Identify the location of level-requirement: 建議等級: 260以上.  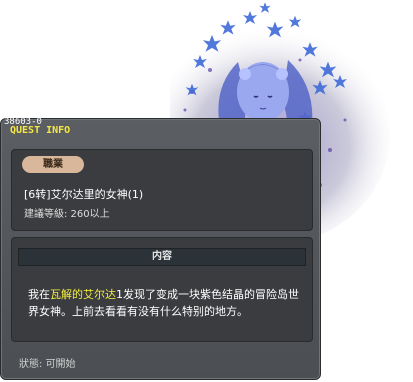
(67, 214).